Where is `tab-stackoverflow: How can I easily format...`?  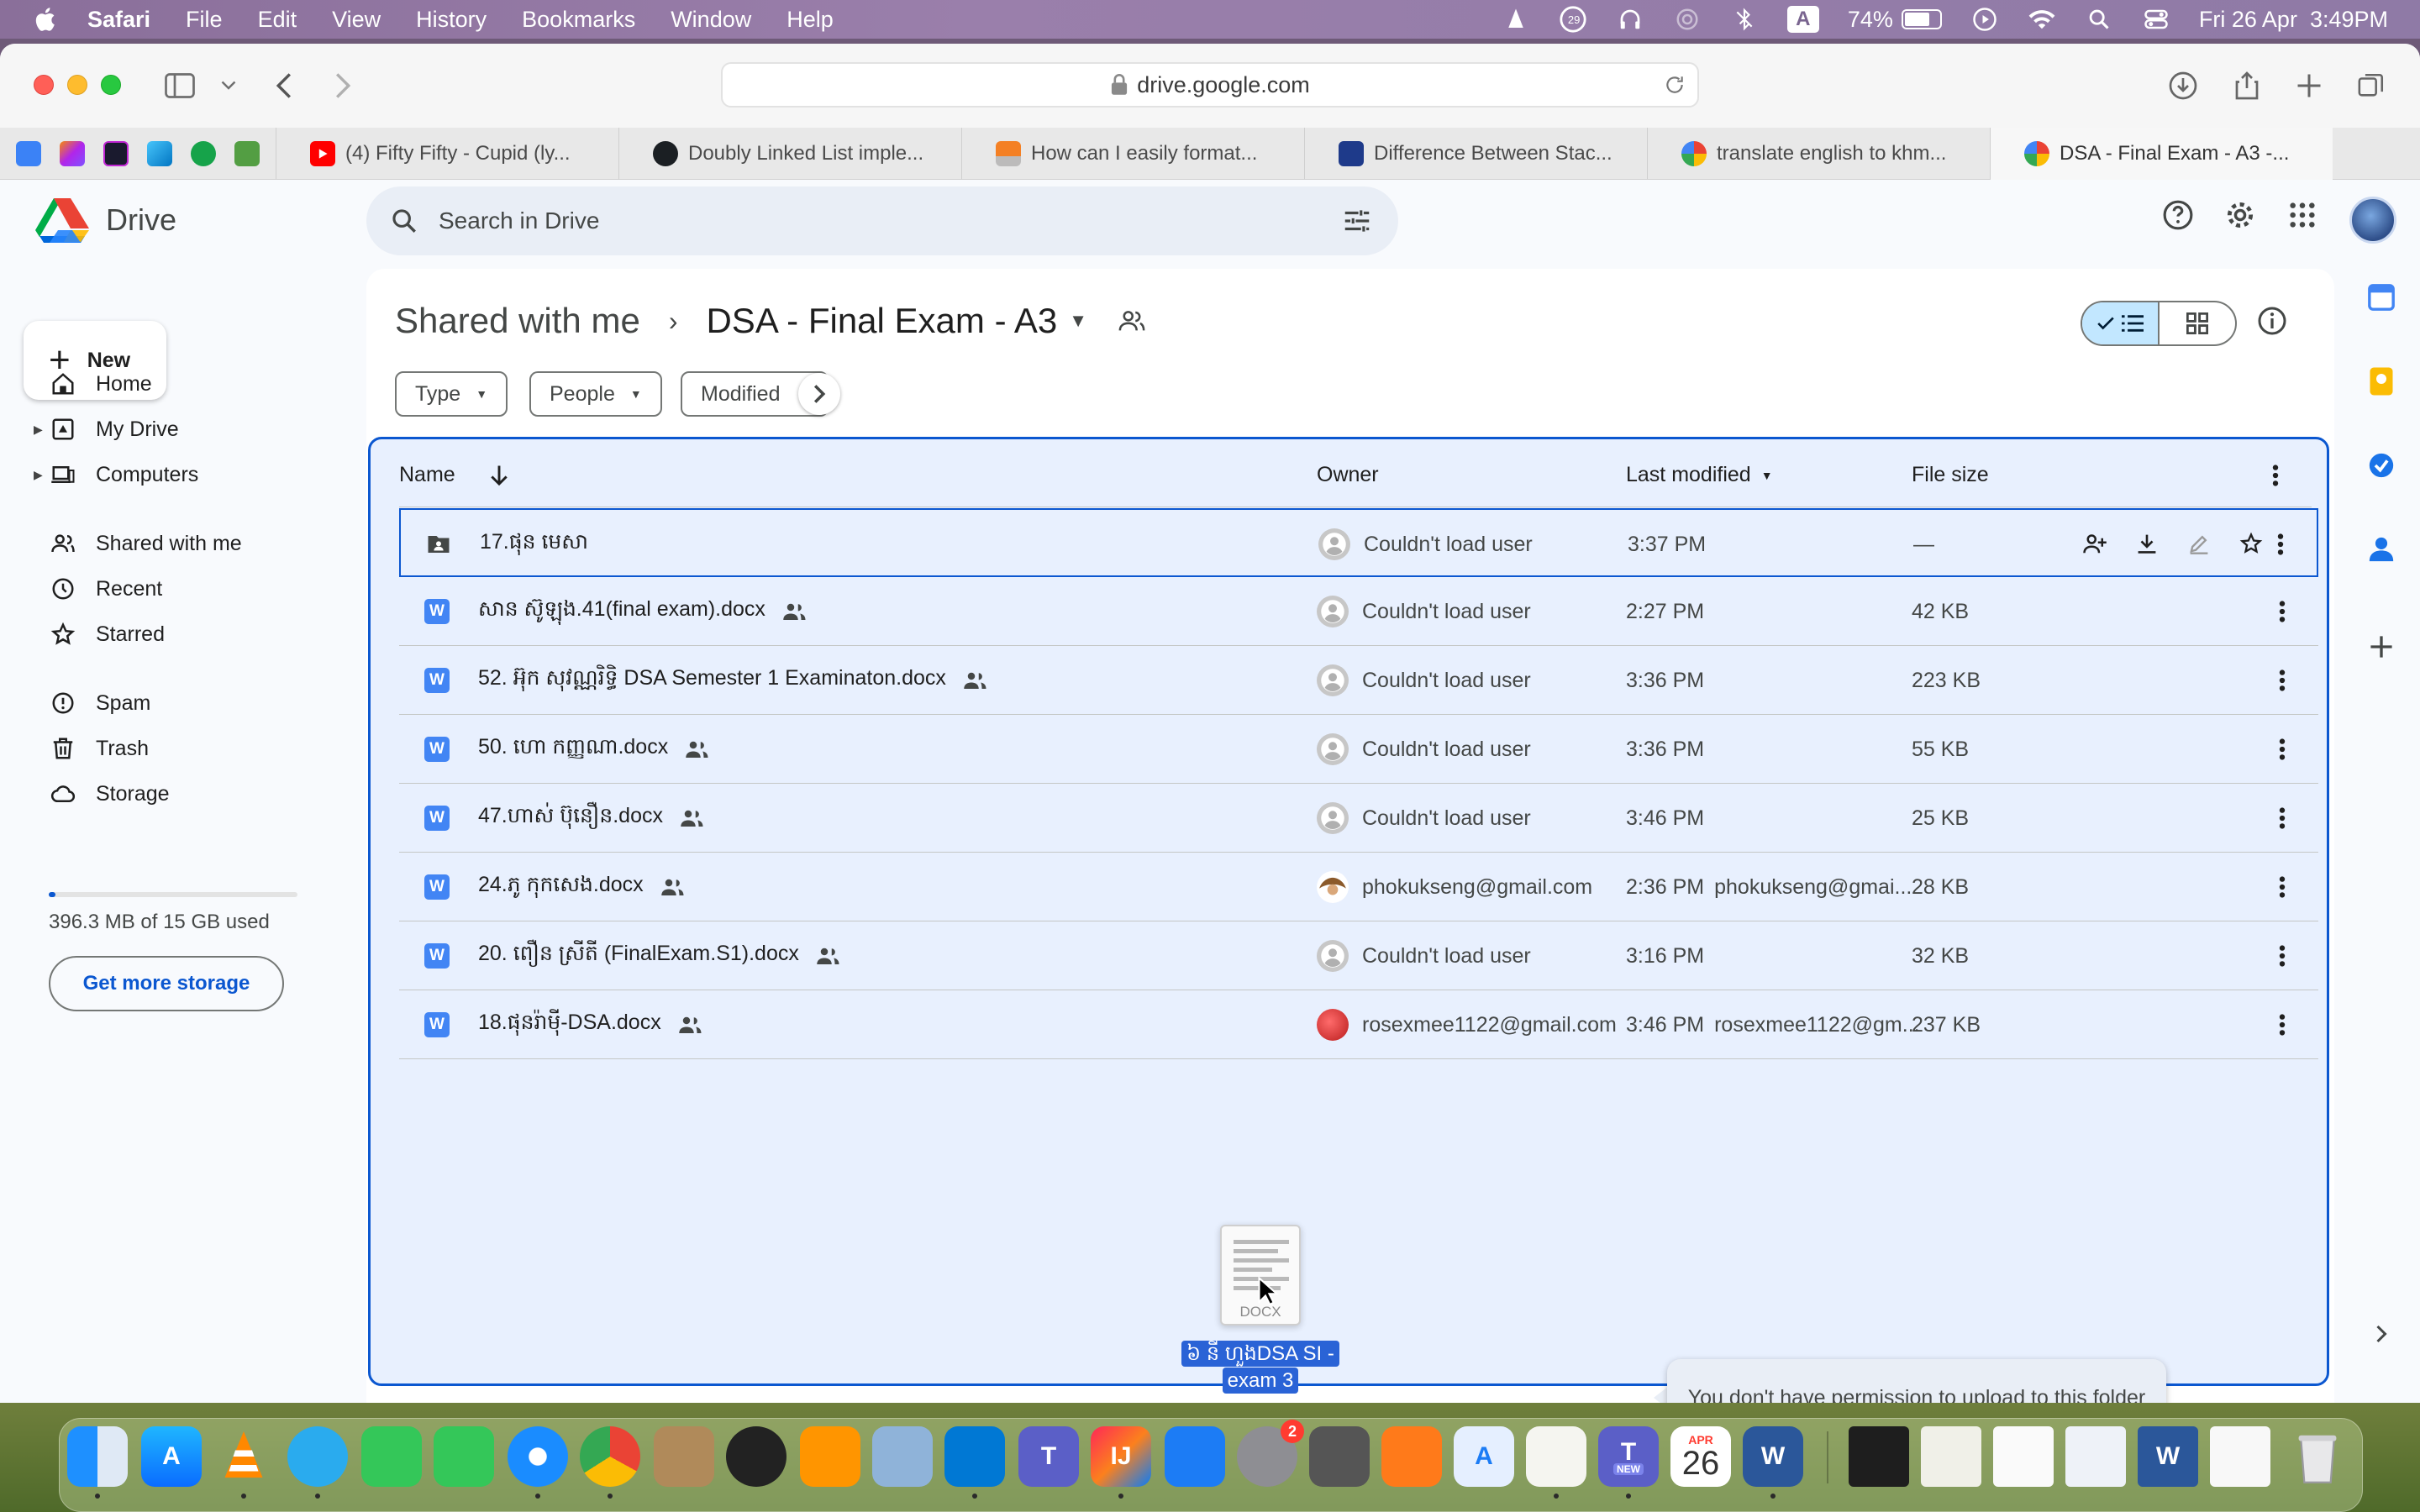
tab-stackoverflow: How can I easily format... is located at coordinates (1133, 154).